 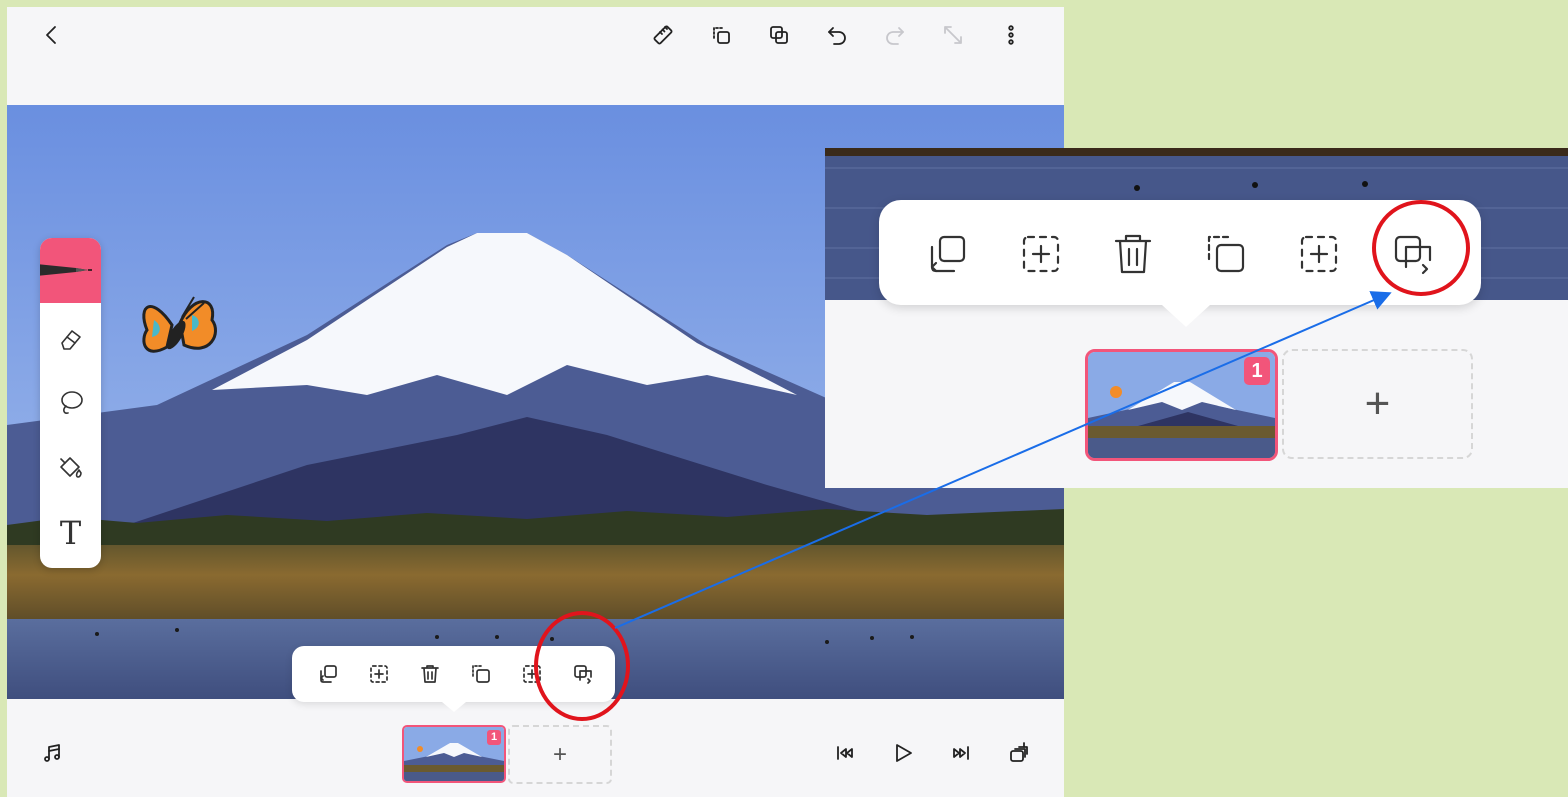 What do you see at coordinates (66, 270) in the screenshot?
I see `pen-icon` at bounding box center [66, 270].